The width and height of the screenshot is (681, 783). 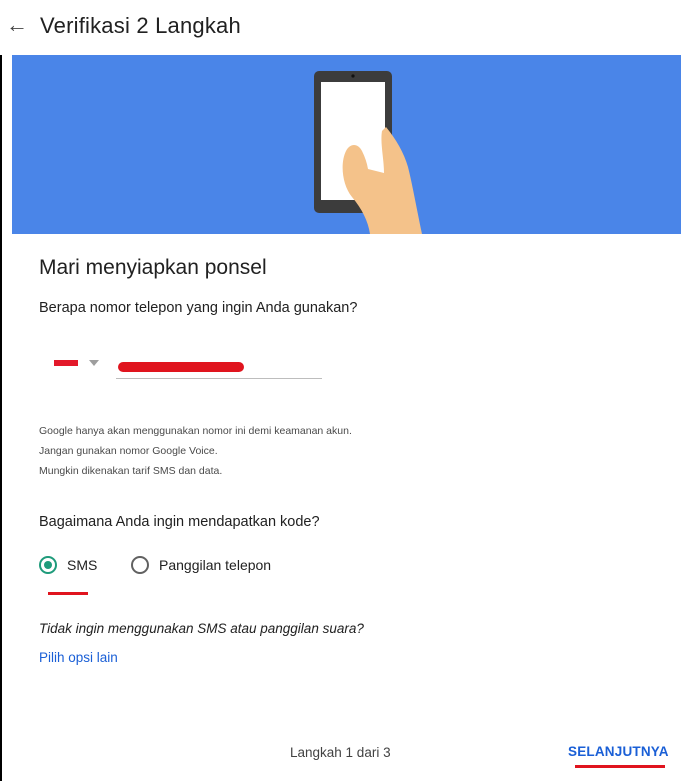 I want to click on hand-holding-phone-illustration, so click(x=368, y=152).